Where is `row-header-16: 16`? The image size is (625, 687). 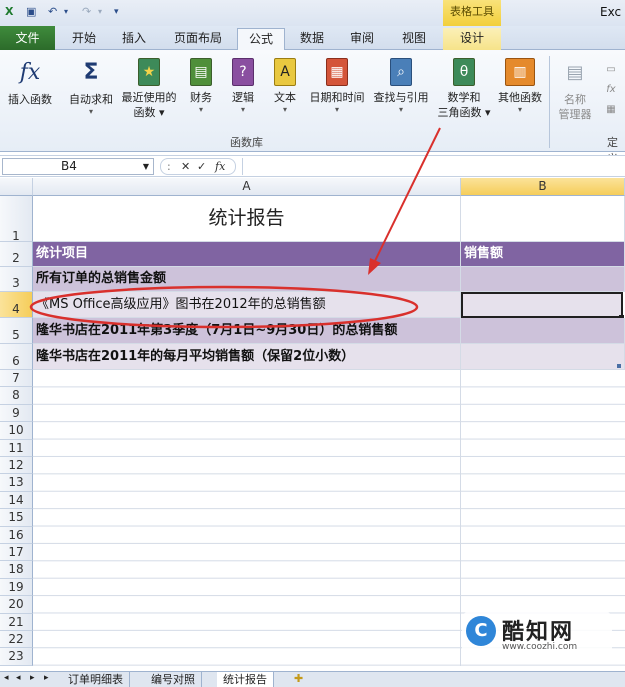
row-header-16: 16 is located at coordinates (16, 535).